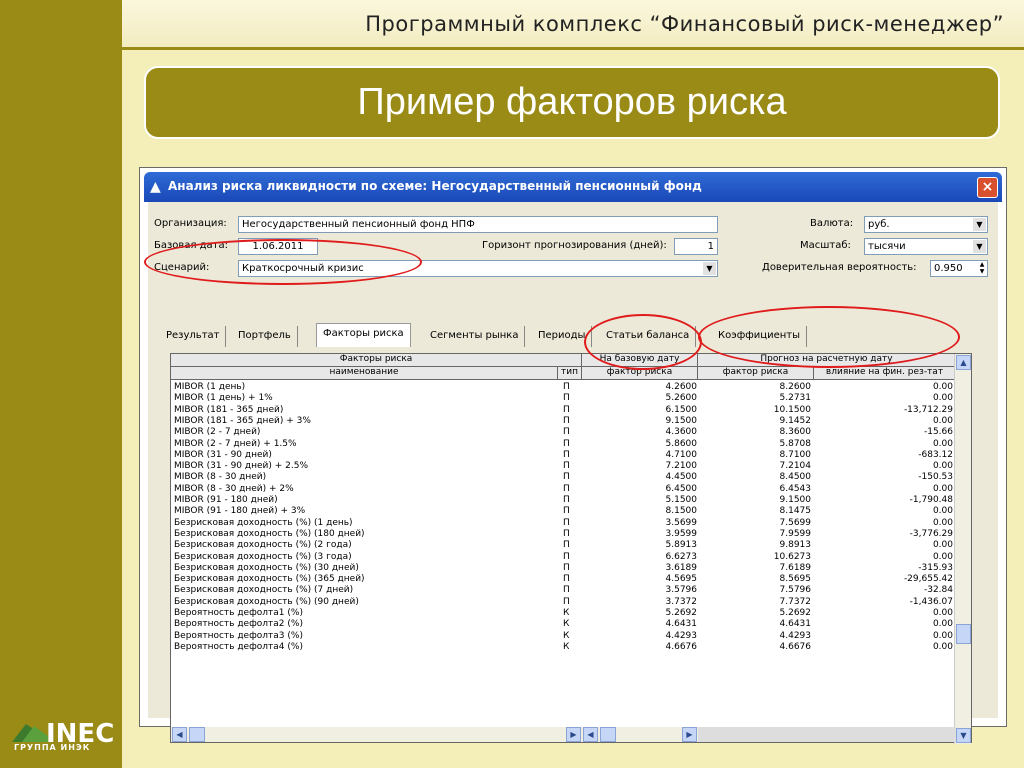  Describe the element at coordinates (640, 734) in the screenshot. I see `horizontal-scrollbar-middle: ◀ ▶` at that location.